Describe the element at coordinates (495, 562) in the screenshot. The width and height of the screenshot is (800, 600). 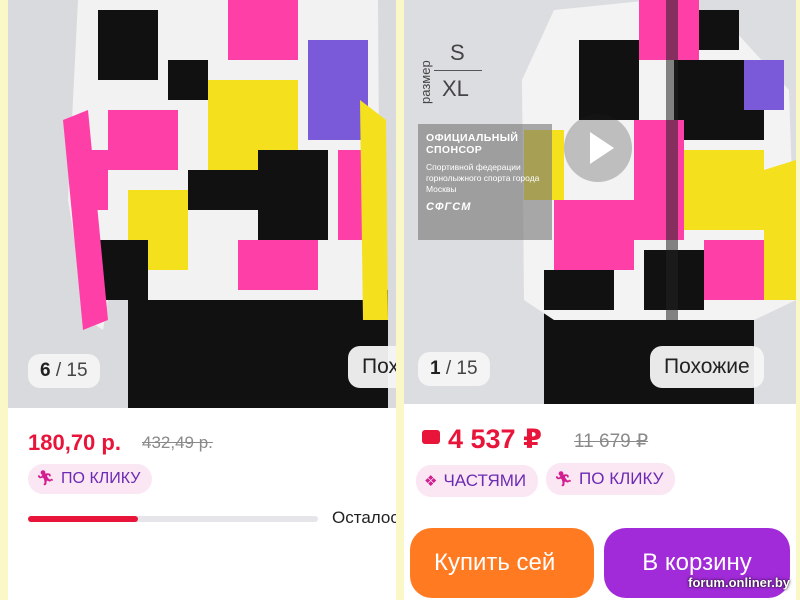
I see `buy-now-label: Купить сей` at that location.